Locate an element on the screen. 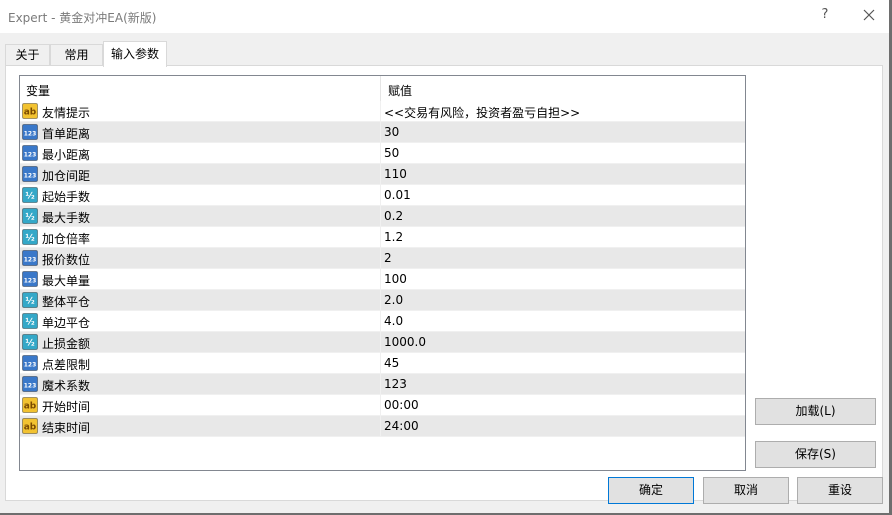 The height and width of the screenshot is (515, 892). parameter-value: 00:00 is located at coordinates (401, 405).